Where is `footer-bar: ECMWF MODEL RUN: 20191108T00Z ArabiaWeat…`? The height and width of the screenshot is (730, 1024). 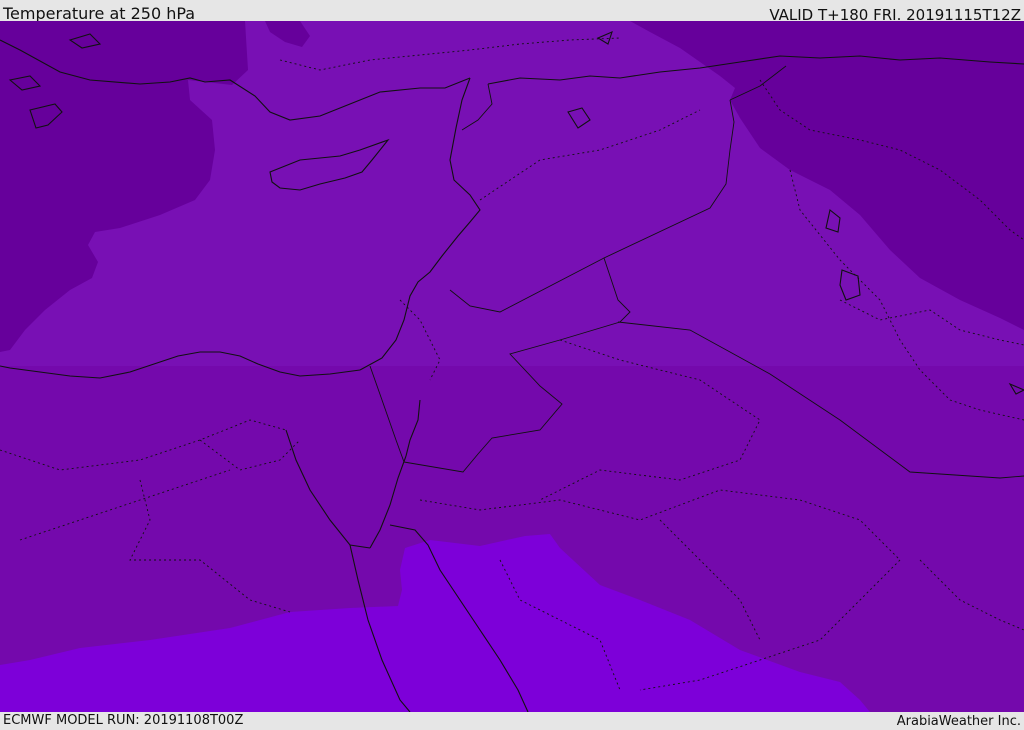 footer-bar: ECMWF MODEL RUN: 20191108T00Z ArabiaWeat… is located at coordinates (512, 720).